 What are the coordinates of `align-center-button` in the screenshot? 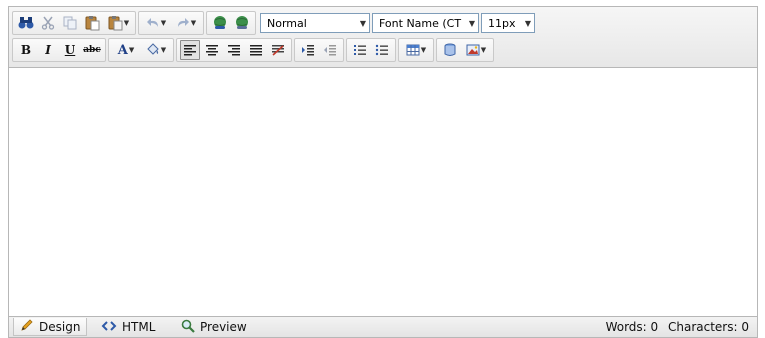 It's located at (212, 50).